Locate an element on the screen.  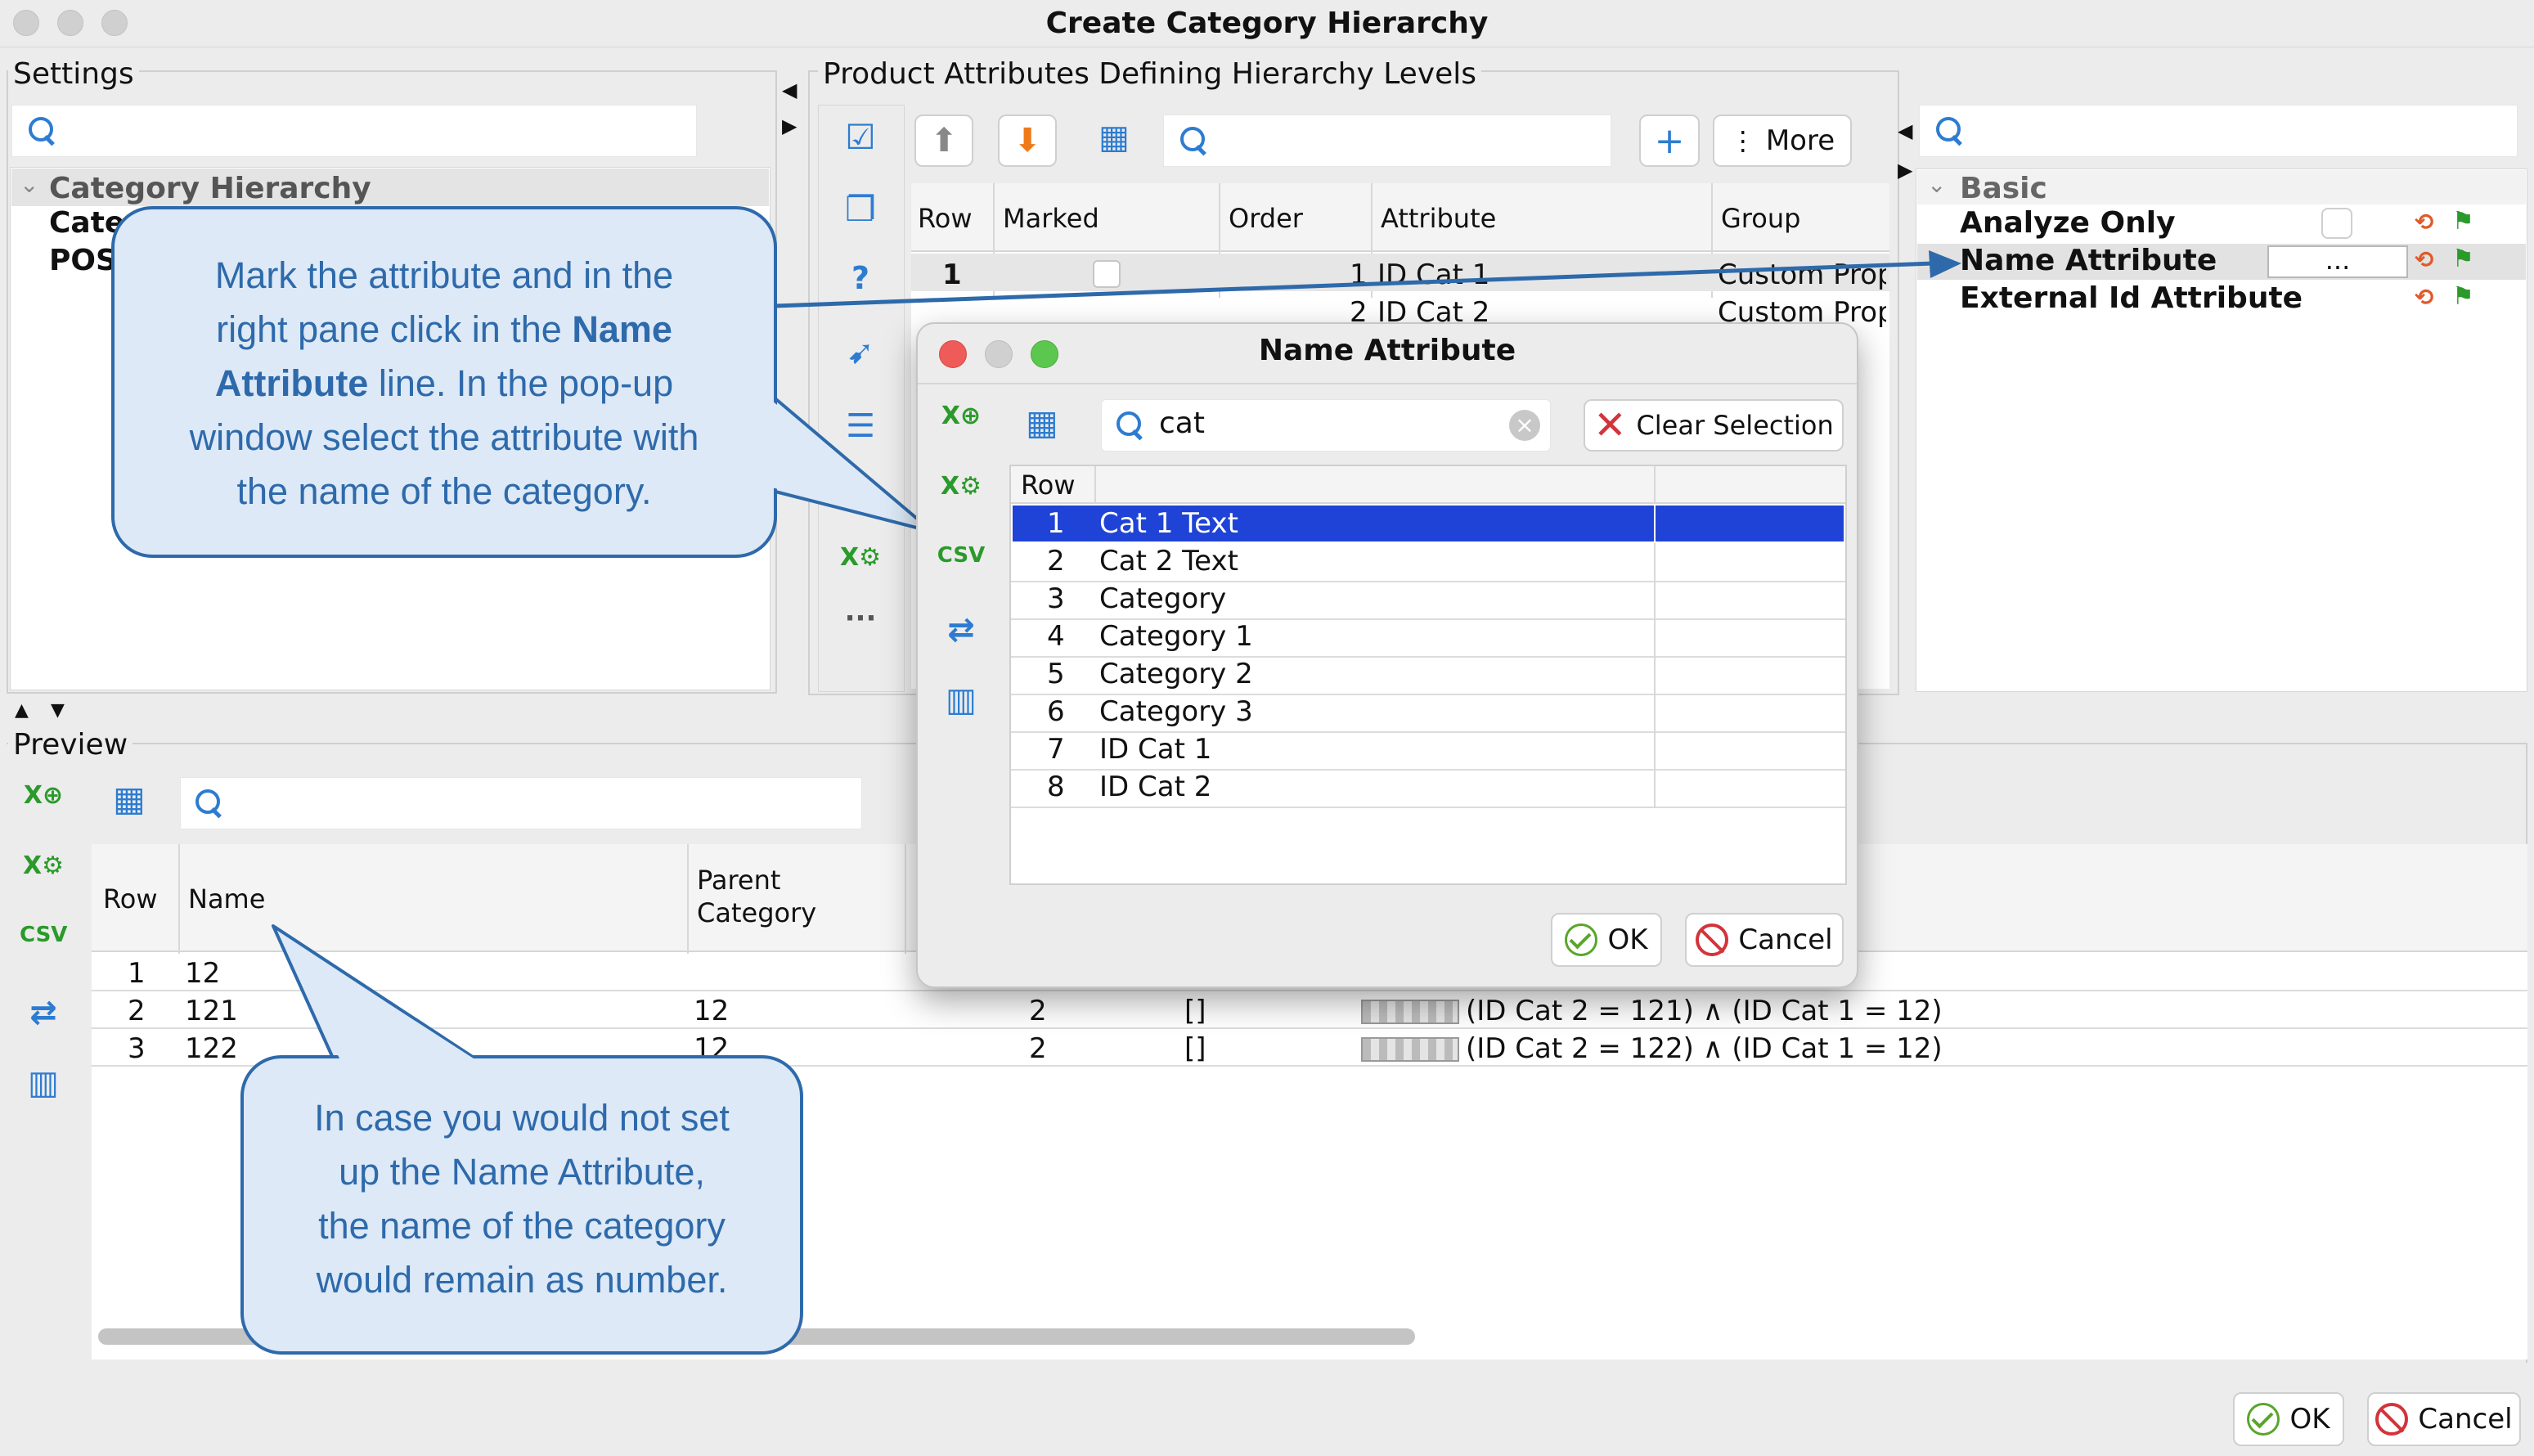
search-value: cat is located at coordinates (1182, 424).